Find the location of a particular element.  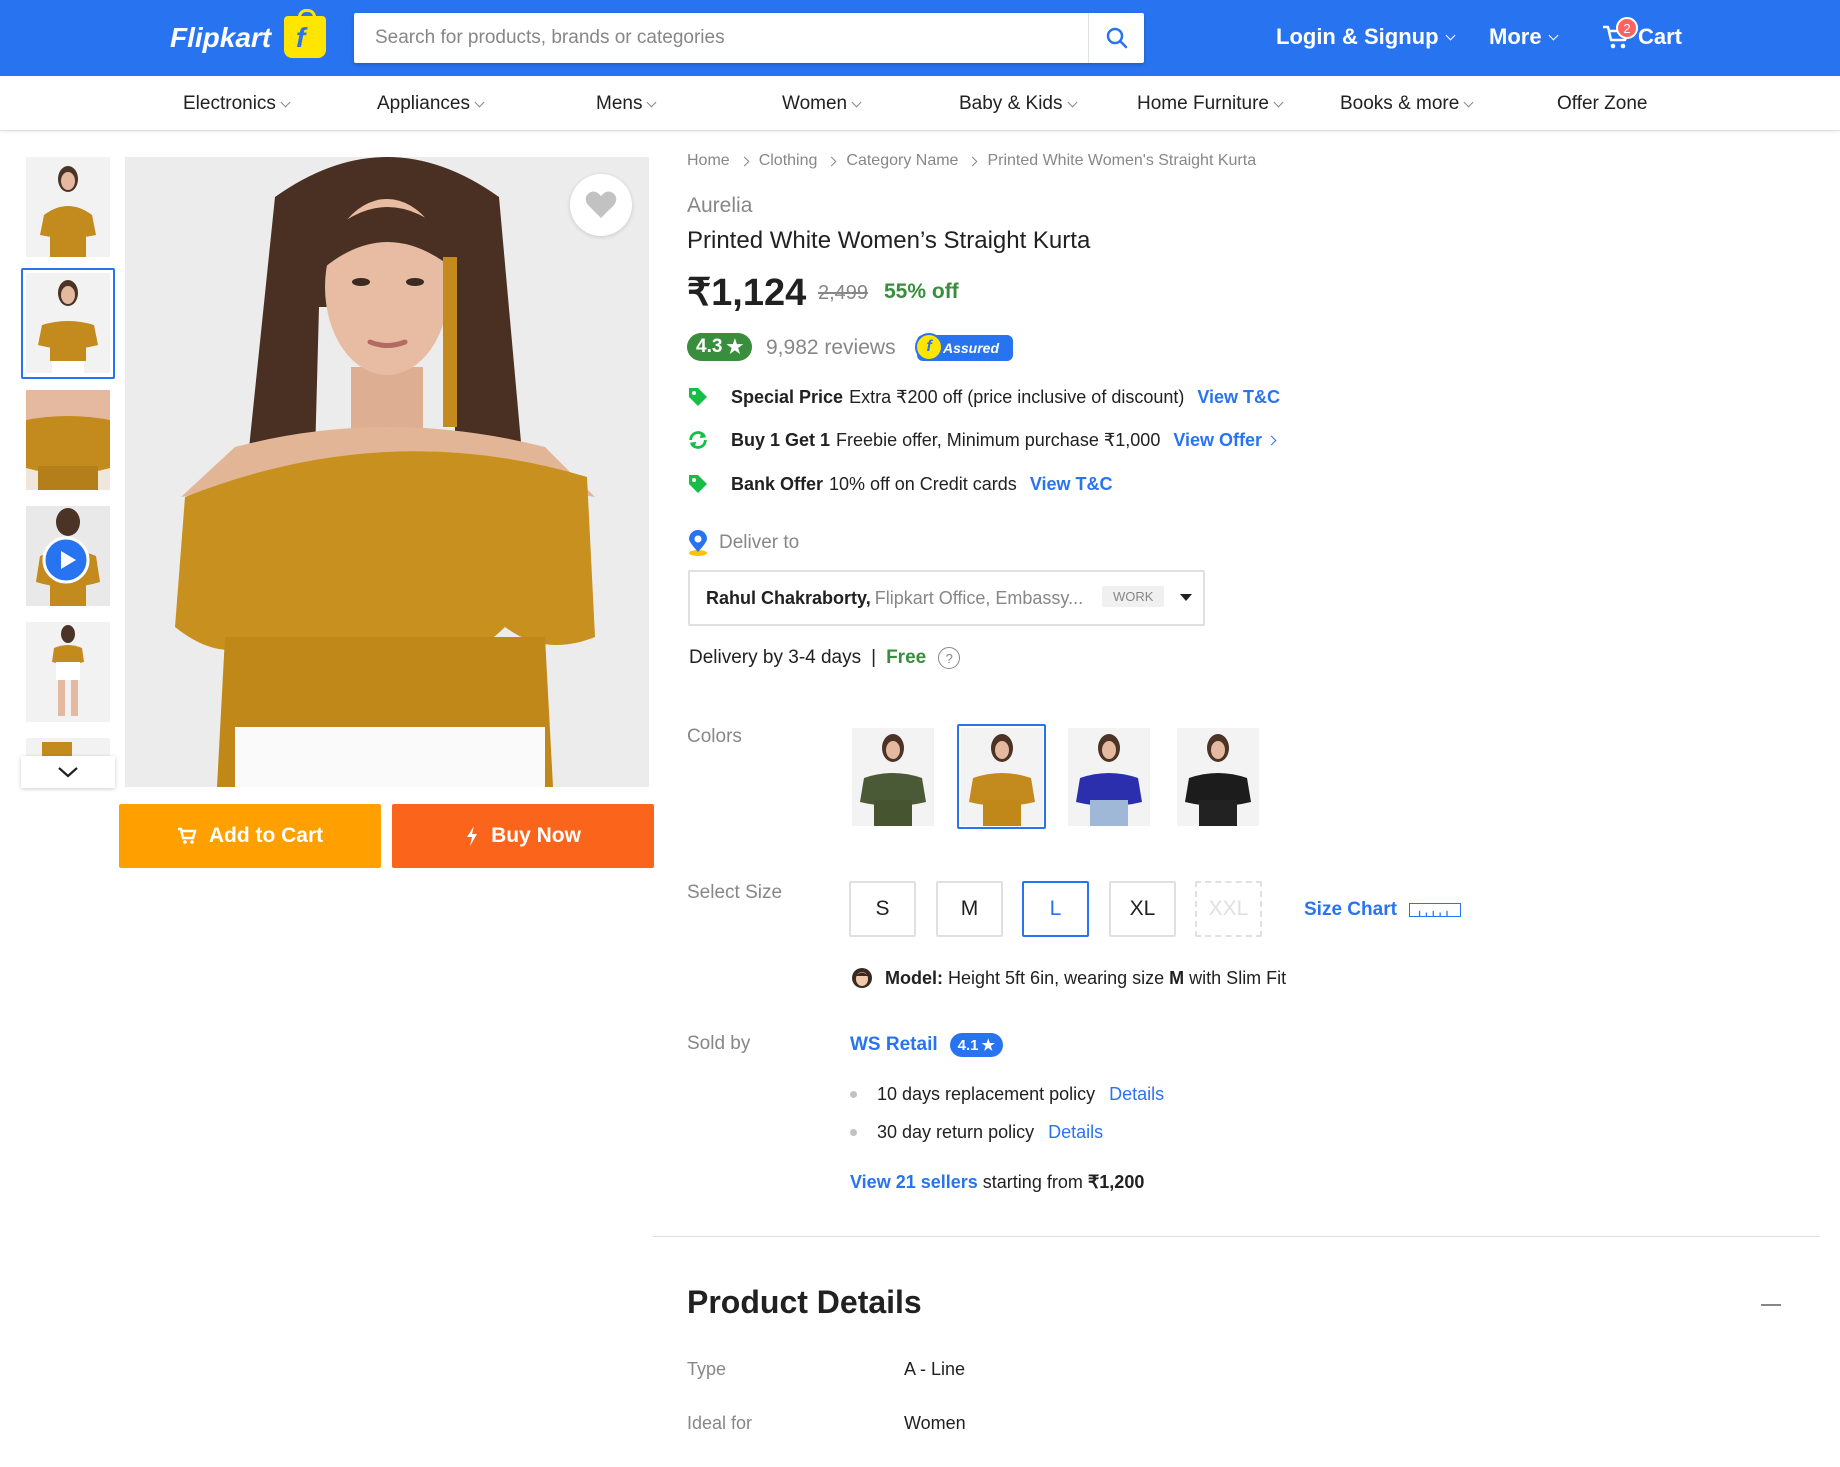

product-details-heading: Product Details is located at coordinates (804, 1302).